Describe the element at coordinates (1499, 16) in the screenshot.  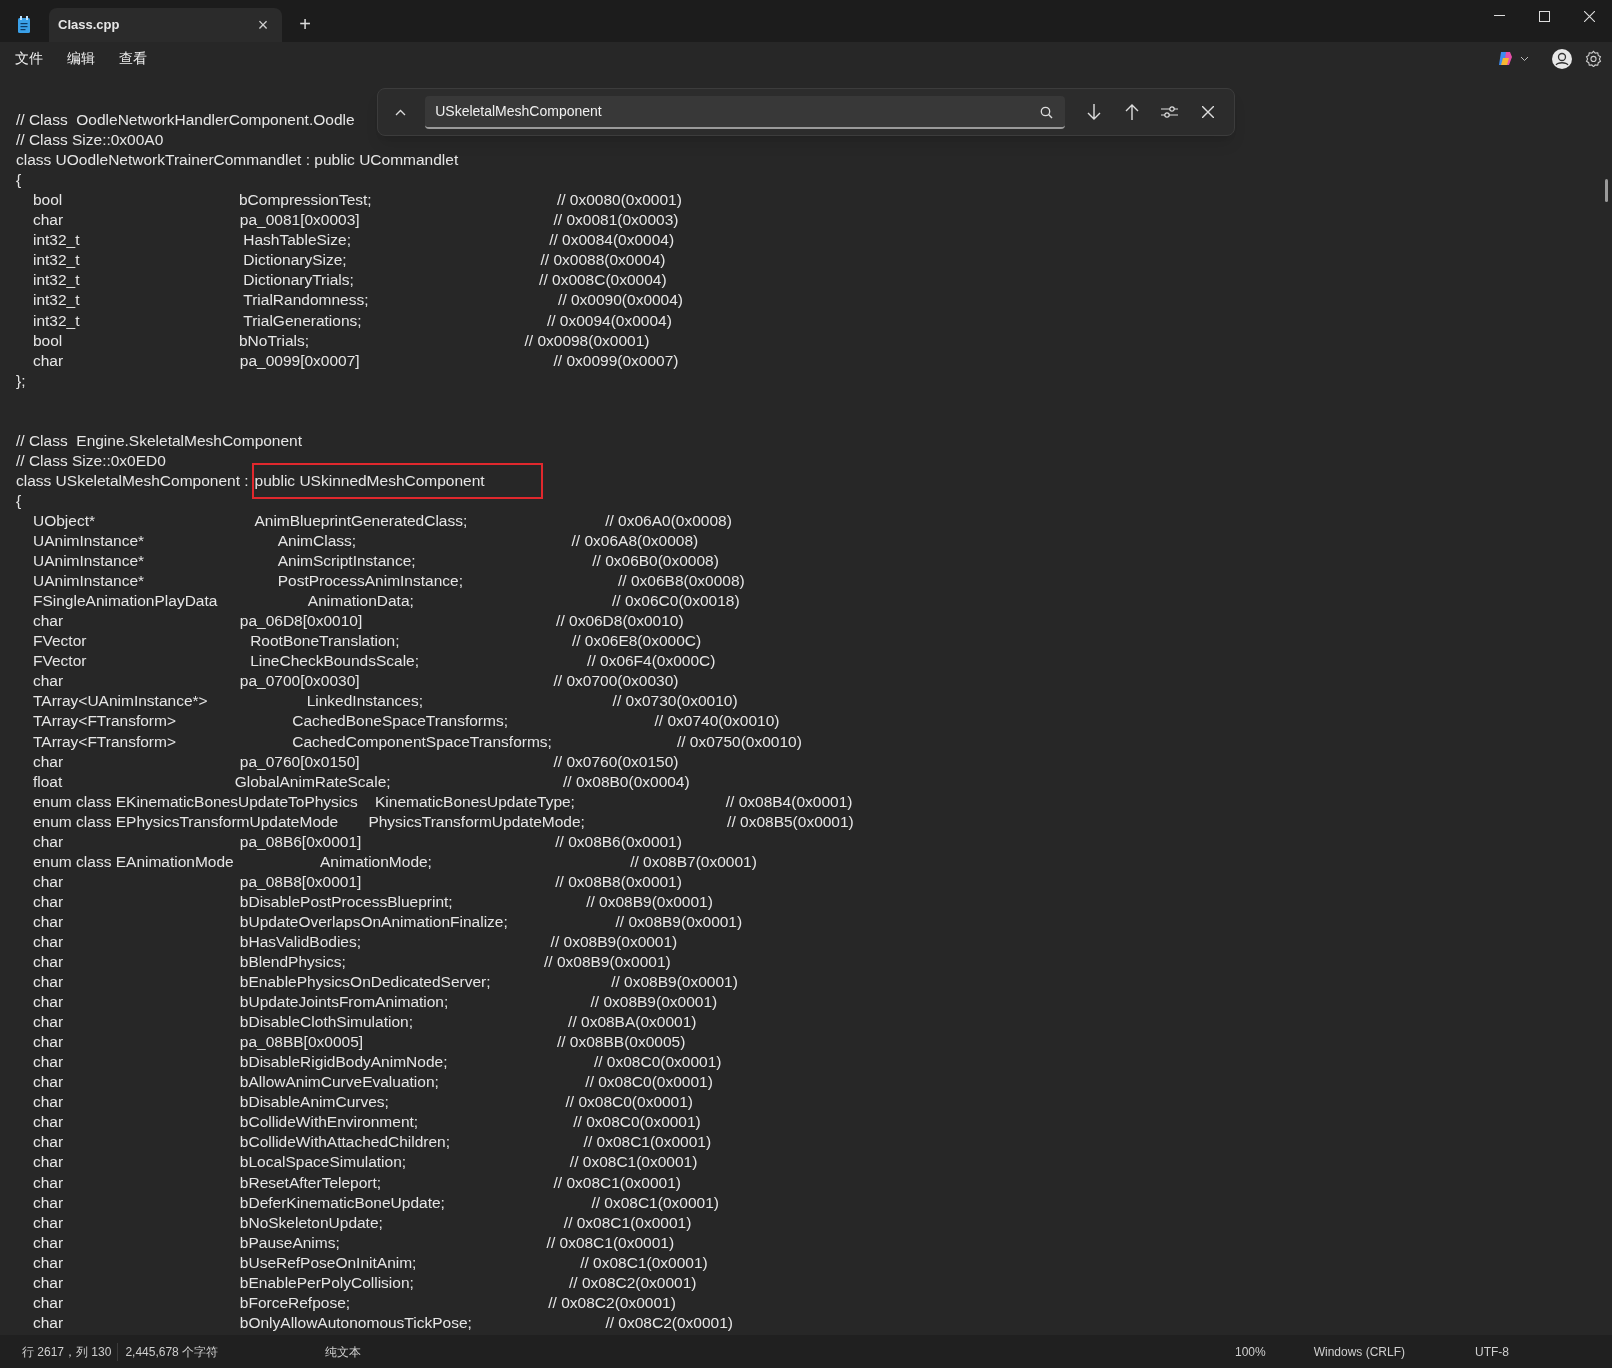
I see `minimize-icon` at that location.